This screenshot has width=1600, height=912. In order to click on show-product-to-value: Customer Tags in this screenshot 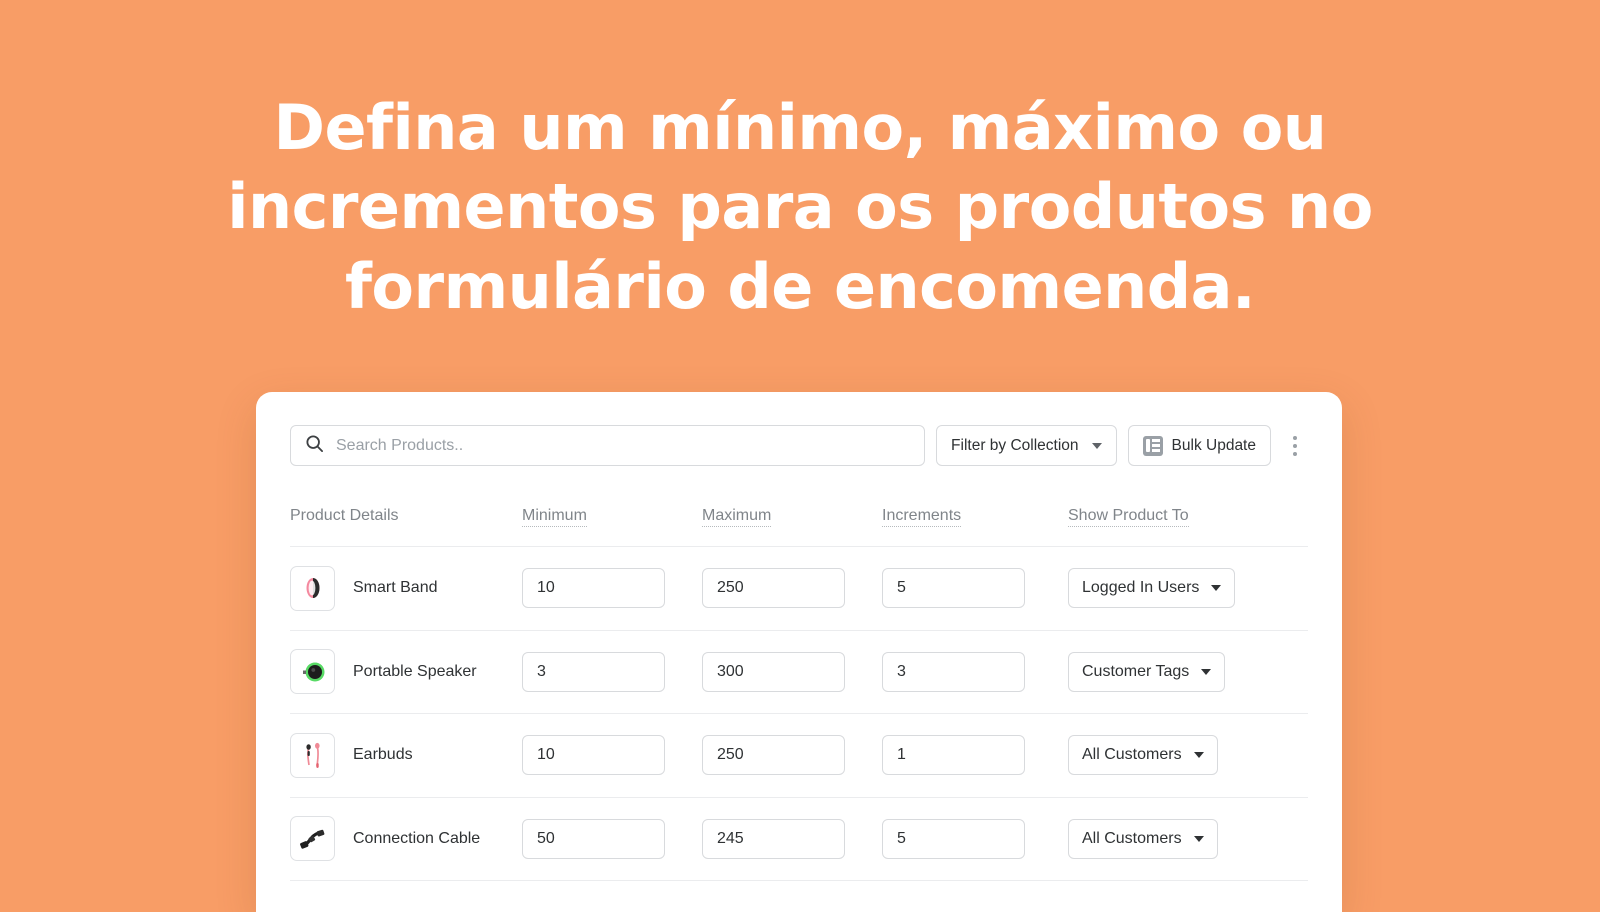, I will do `click(1136, 671)`.